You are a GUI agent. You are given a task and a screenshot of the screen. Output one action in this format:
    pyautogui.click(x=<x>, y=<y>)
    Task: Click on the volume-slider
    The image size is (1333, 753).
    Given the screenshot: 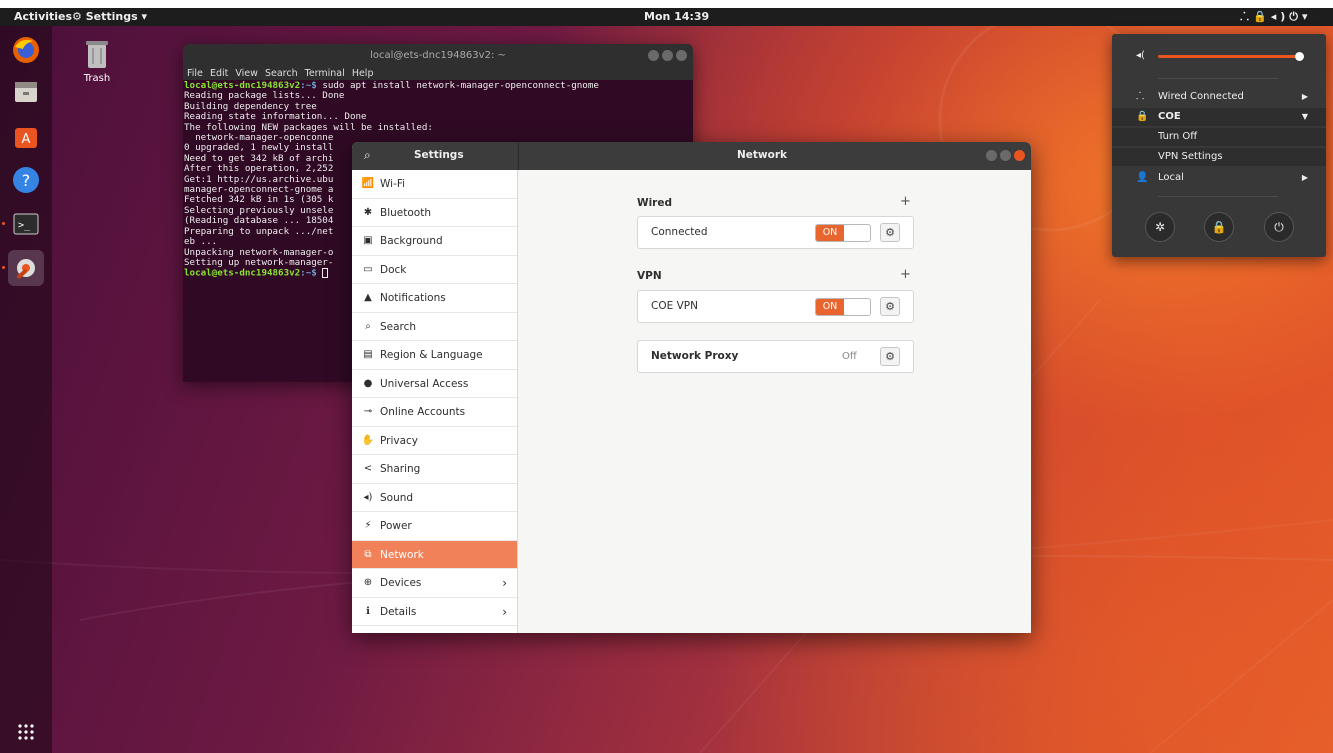 What is the action you would take?
    pyautogui.click(x=1231, y=56)
    